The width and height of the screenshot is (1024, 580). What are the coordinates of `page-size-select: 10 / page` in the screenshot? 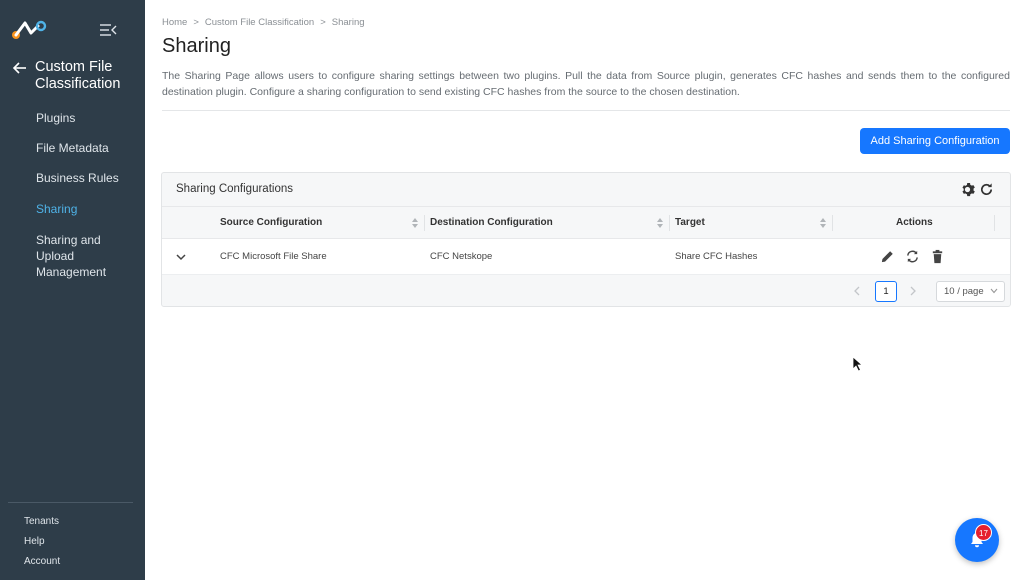 It's located at (970, 291).